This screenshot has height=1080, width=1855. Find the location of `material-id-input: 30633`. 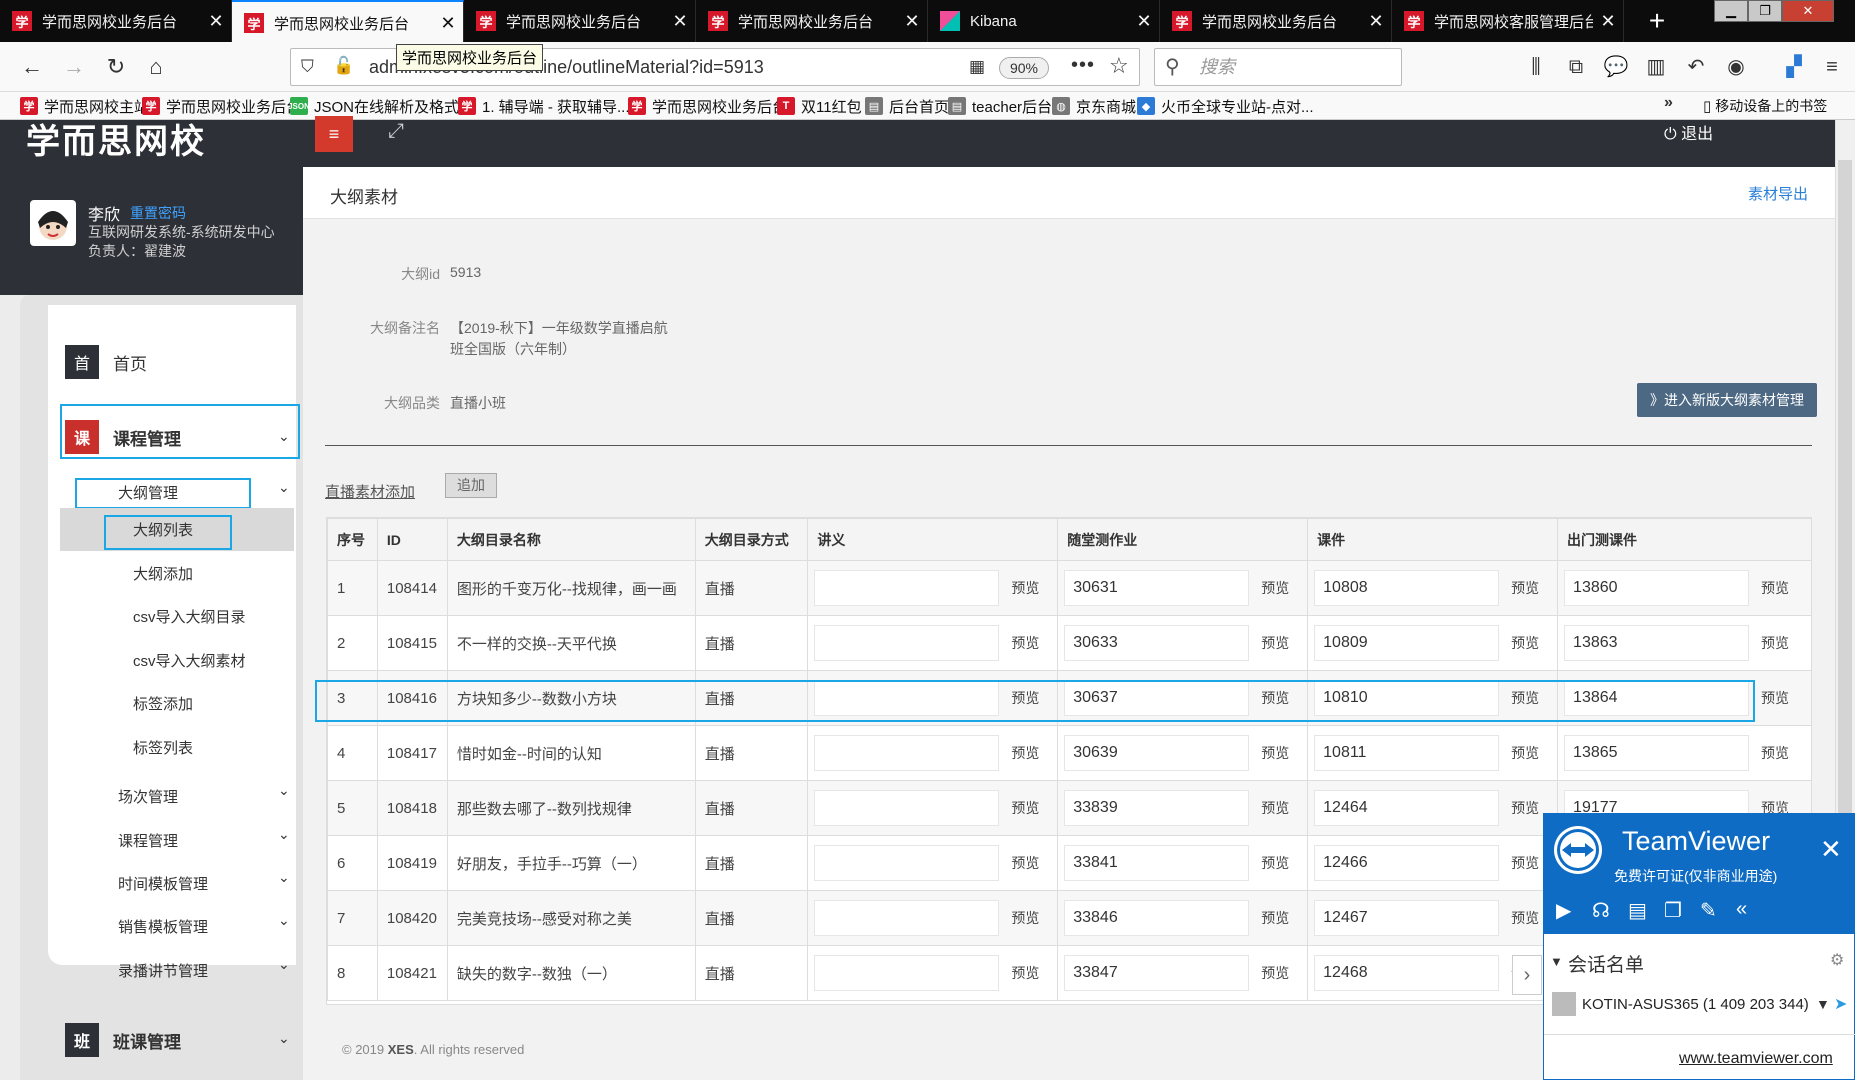

material-id-input: 30633 is located at coordinates (1157, 643).